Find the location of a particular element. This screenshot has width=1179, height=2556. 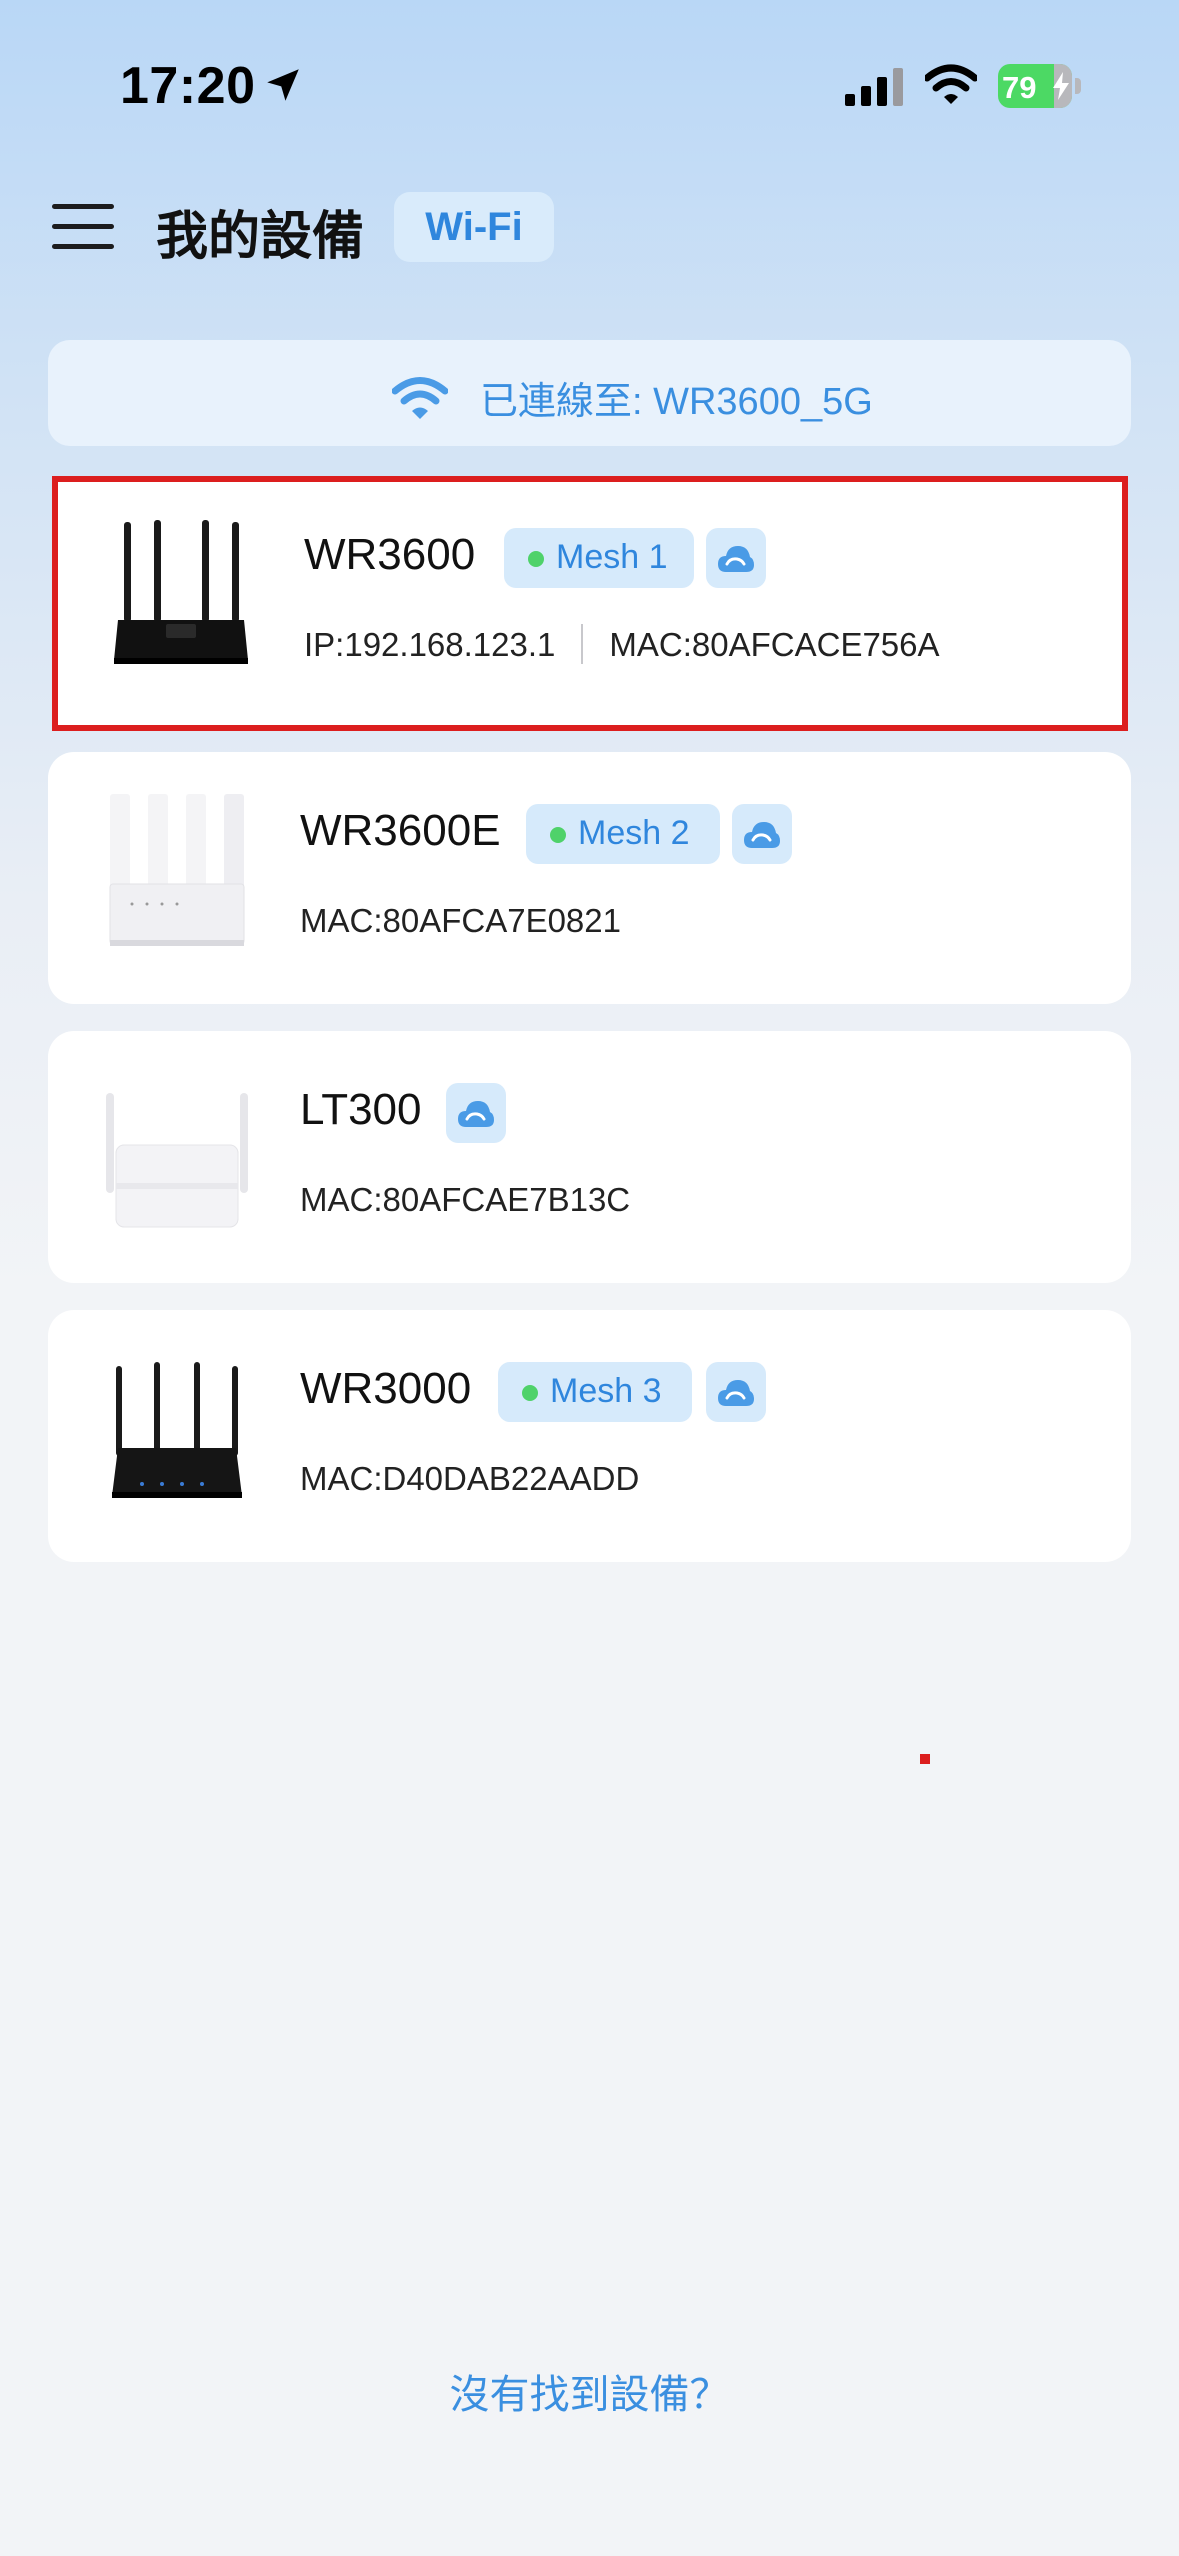

device-mac: MAC:D40DAB22AADD is located at coordinates (470, 1478).